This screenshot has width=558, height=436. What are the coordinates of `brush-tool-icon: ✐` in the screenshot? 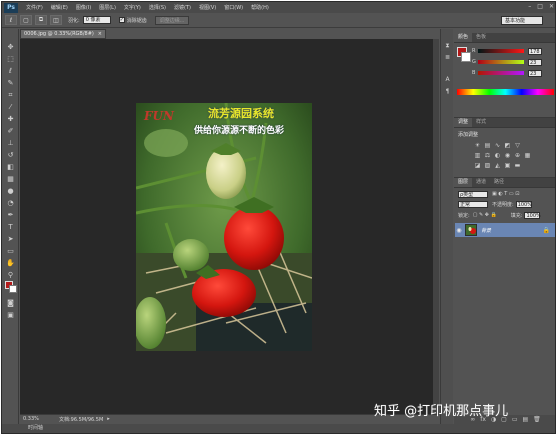 It's located at (10, 131).